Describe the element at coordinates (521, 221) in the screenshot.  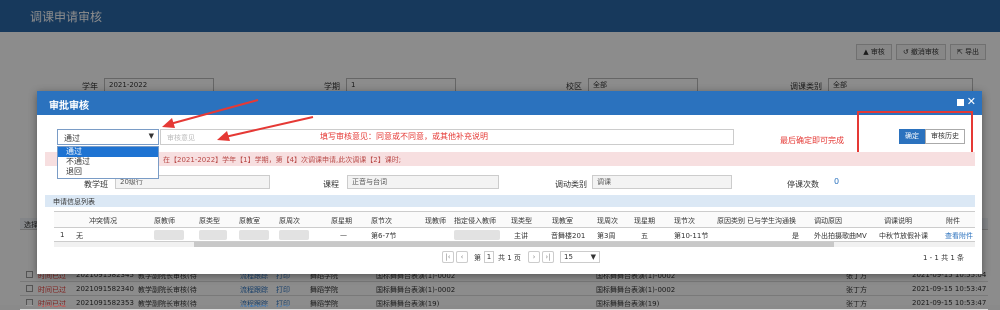
I see `column-header: 现类型` at that location.